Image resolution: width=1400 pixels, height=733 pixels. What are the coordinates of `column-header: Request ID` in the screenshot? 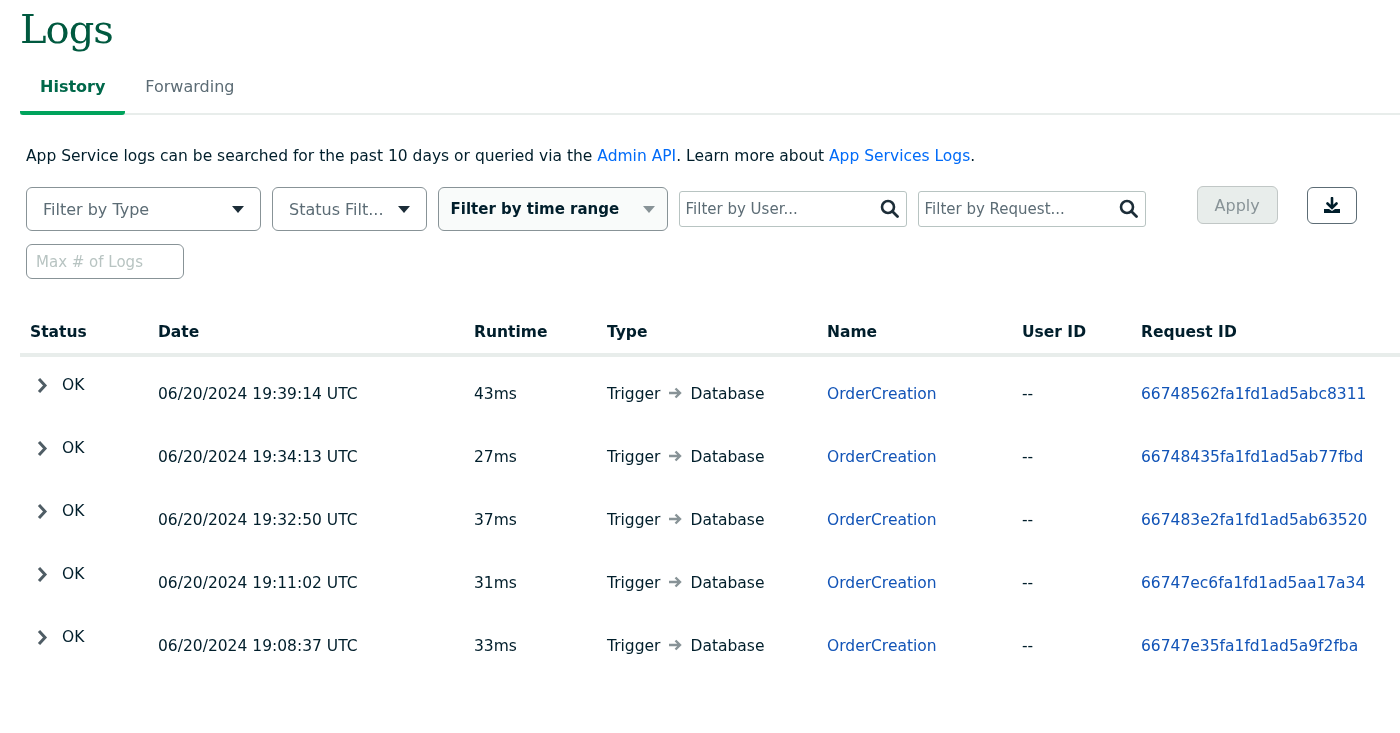 It's located at (1189, 333).